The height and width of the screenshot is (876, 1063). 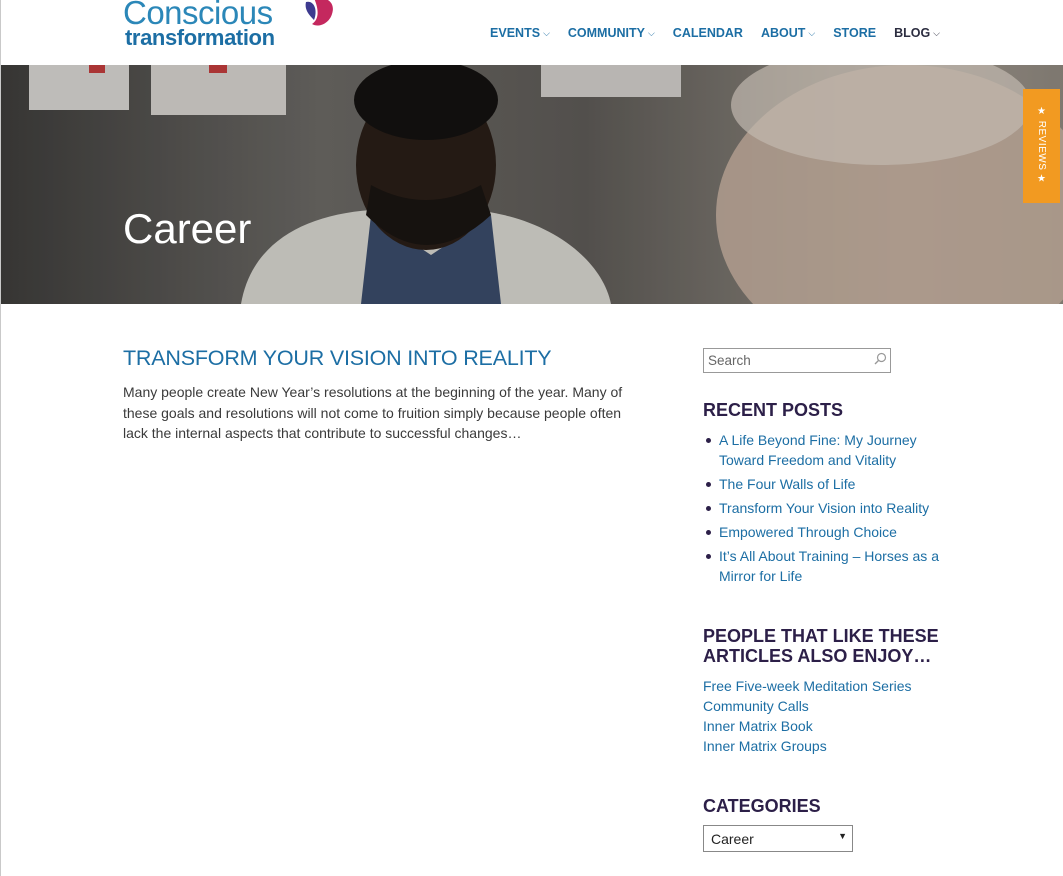 I want to click on reviews-tab: ★ REVIEWS ★, so click(x=1041, y=146).